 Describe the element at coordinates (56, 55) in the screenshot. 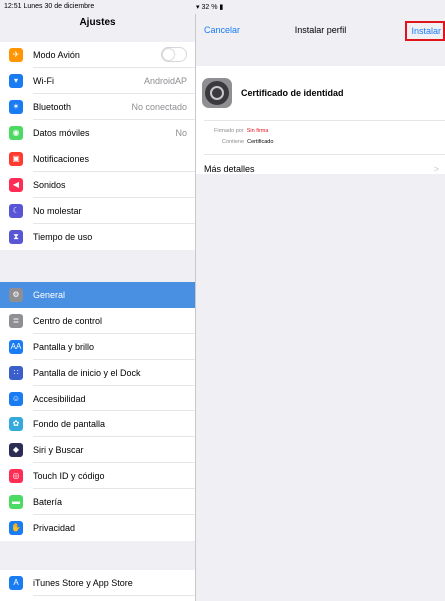

I see `sidebar-item-label: Modo Avión` at that location.